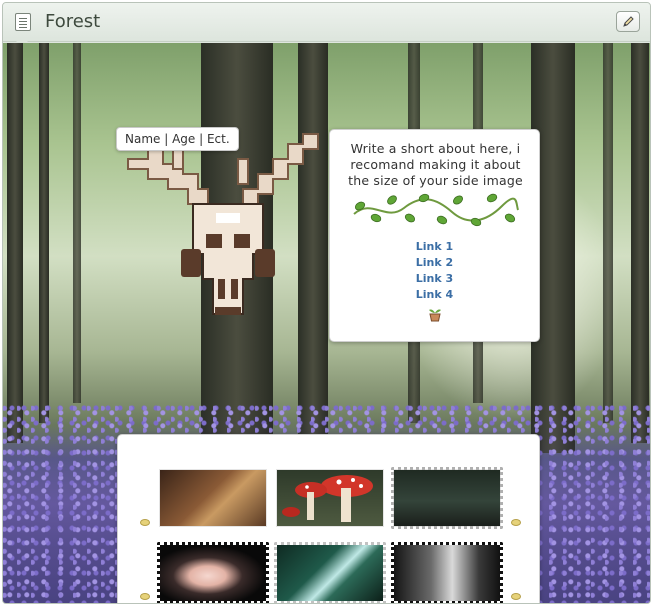 This screenshot has width=655, height=606. What do you see at coordinates (447, 498) in the screenshot?
I see `gallery-thumb-dark-woods` at bounding box center [447, 498].